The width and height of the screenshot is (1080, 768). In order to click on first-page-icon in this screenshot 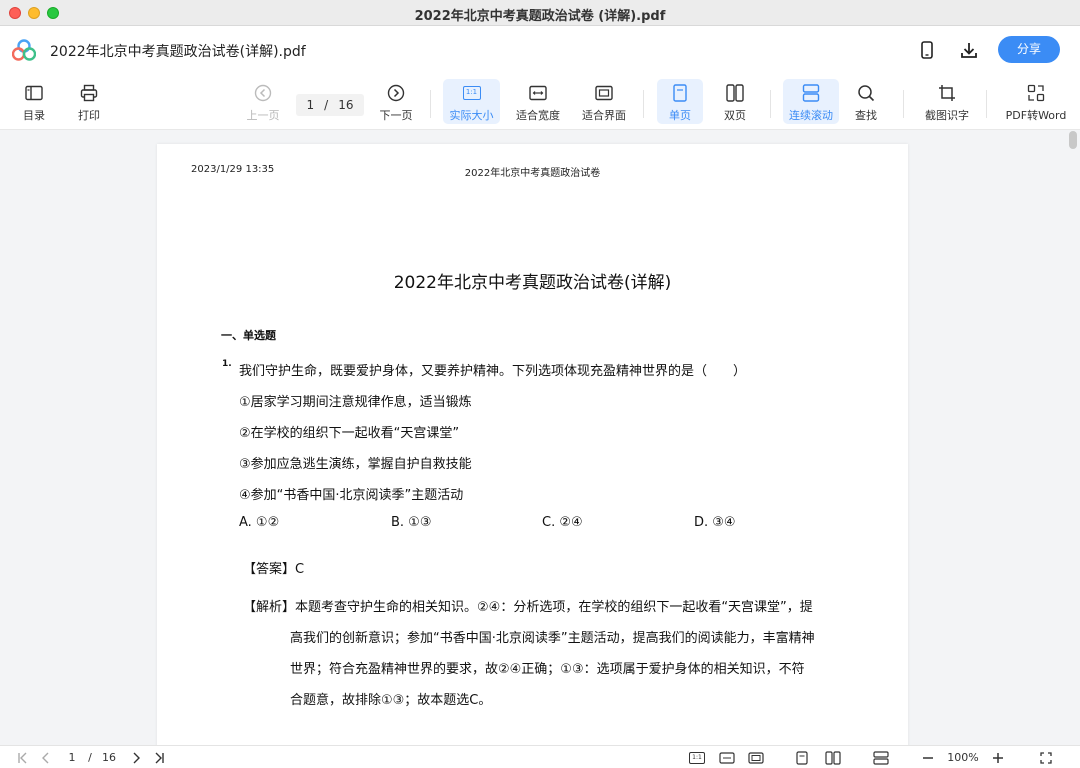, I will do `click(23, 757)`.